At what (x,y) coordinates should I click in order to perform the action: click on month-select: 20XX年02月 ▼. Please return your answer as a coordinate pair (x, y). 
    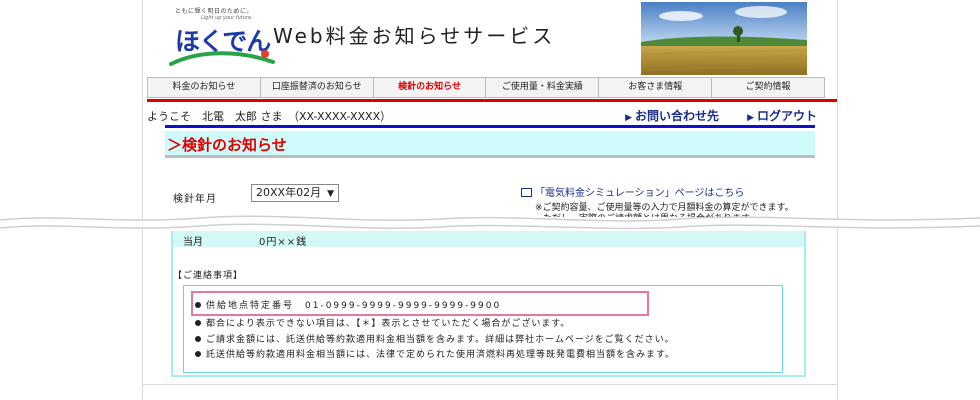
    Looking at the image, I should click on (295, 193).